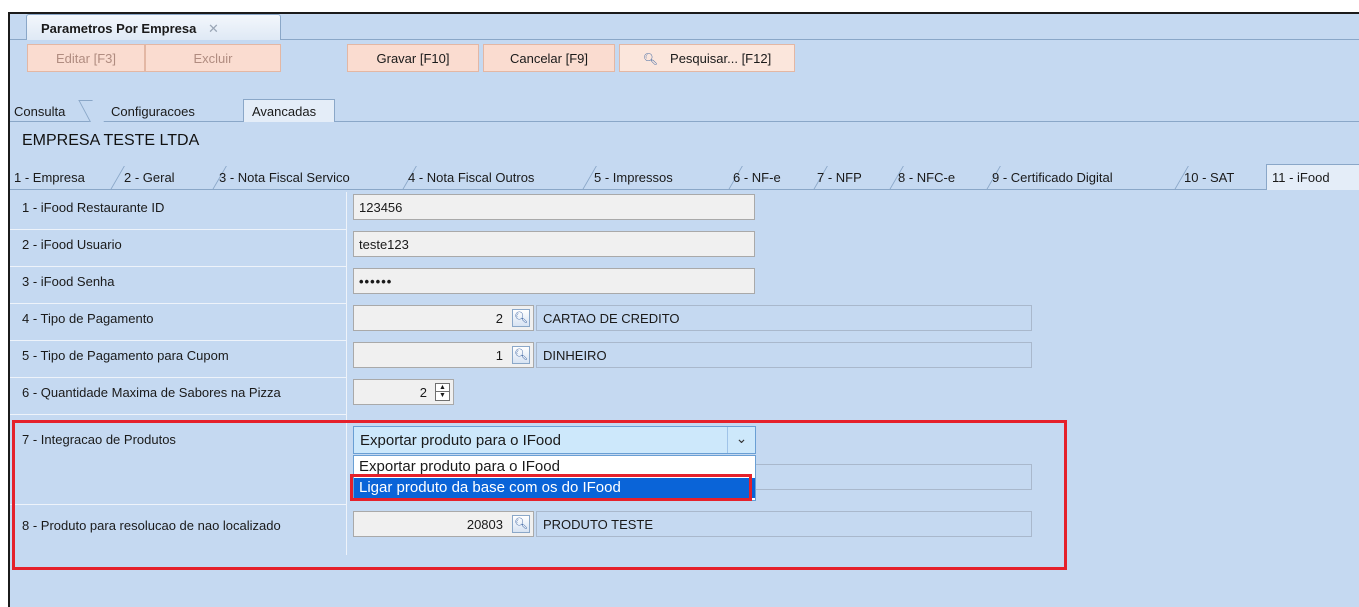 The width and height of the screenshot is (1359, 607). What do you see at coordinates (443, 355) in the screenshot?
I see `coupon-payment-type-input: 1 🔍︎` at bounding box center [443, 355].